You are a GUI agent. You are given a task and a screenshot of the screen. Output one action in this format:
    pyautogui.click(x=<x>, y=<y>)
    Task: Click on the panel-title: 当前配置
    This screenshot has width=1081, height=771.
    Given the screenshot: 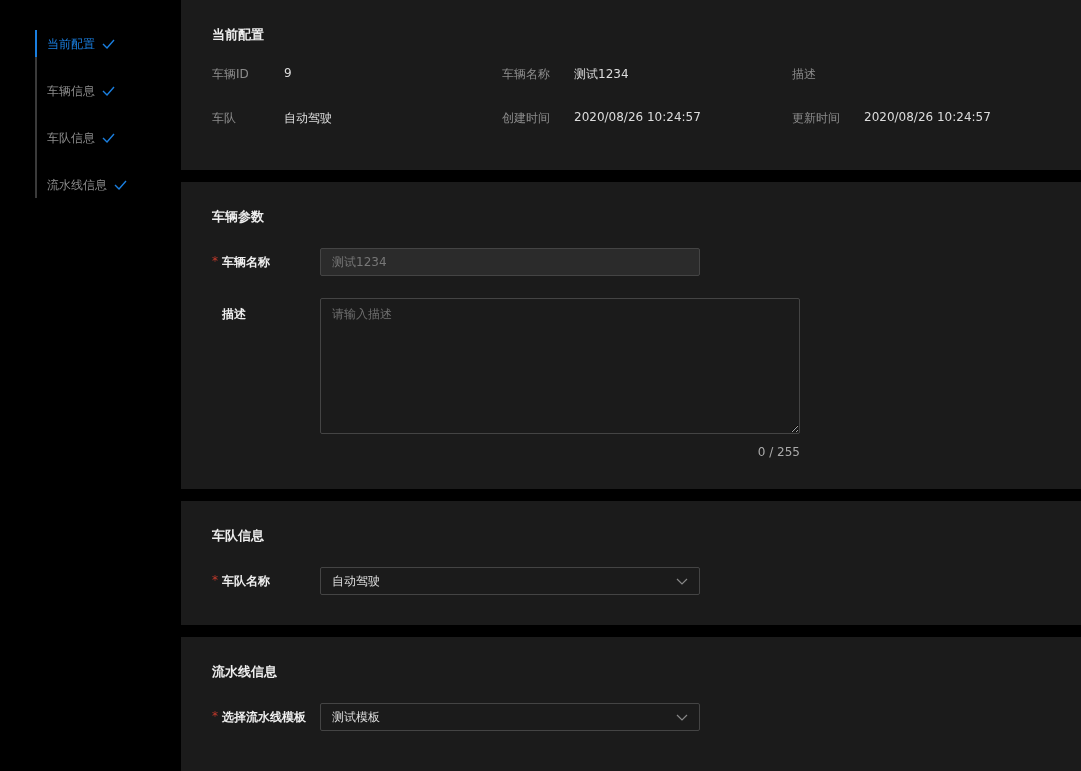 What is the action you would take?
    pyautogui.click(x=238, y=35)
    